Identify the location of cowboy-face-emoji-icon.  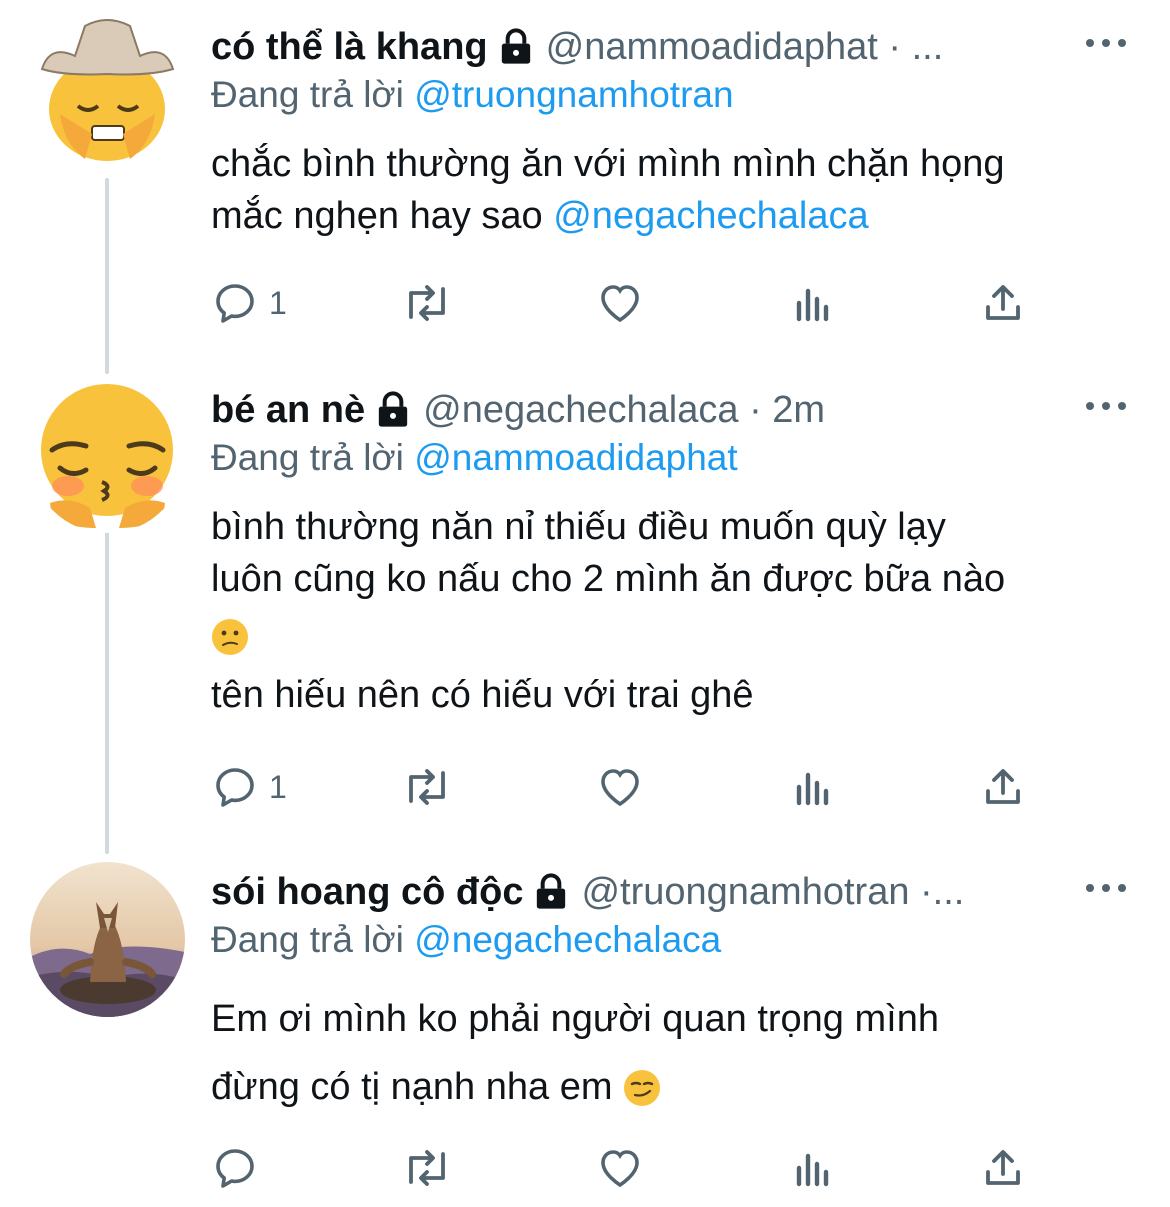
(107, 91).